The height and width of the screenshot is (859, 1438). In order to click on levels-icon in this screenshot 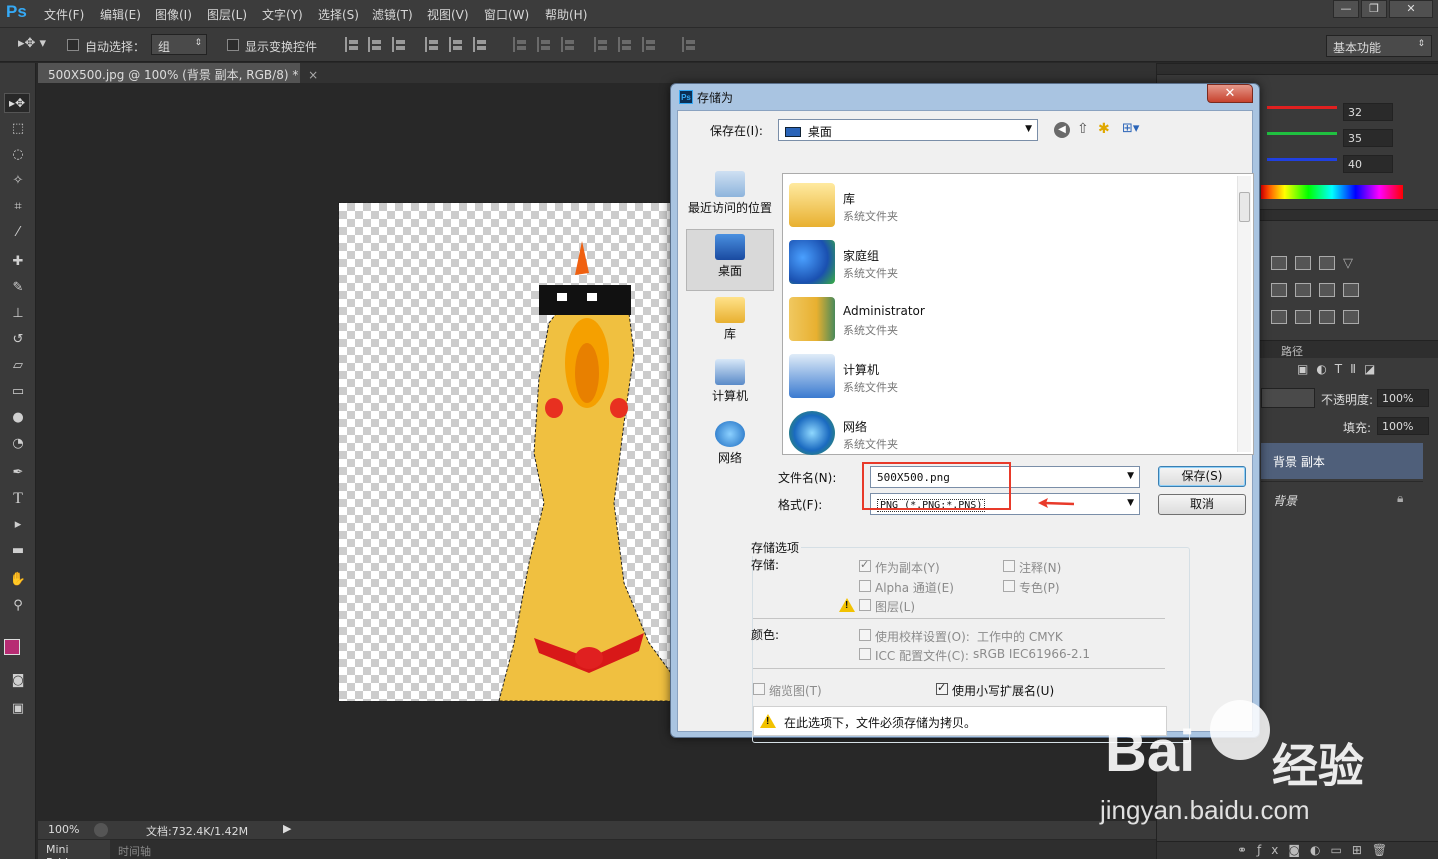, I will do `click(1279, 263)`.